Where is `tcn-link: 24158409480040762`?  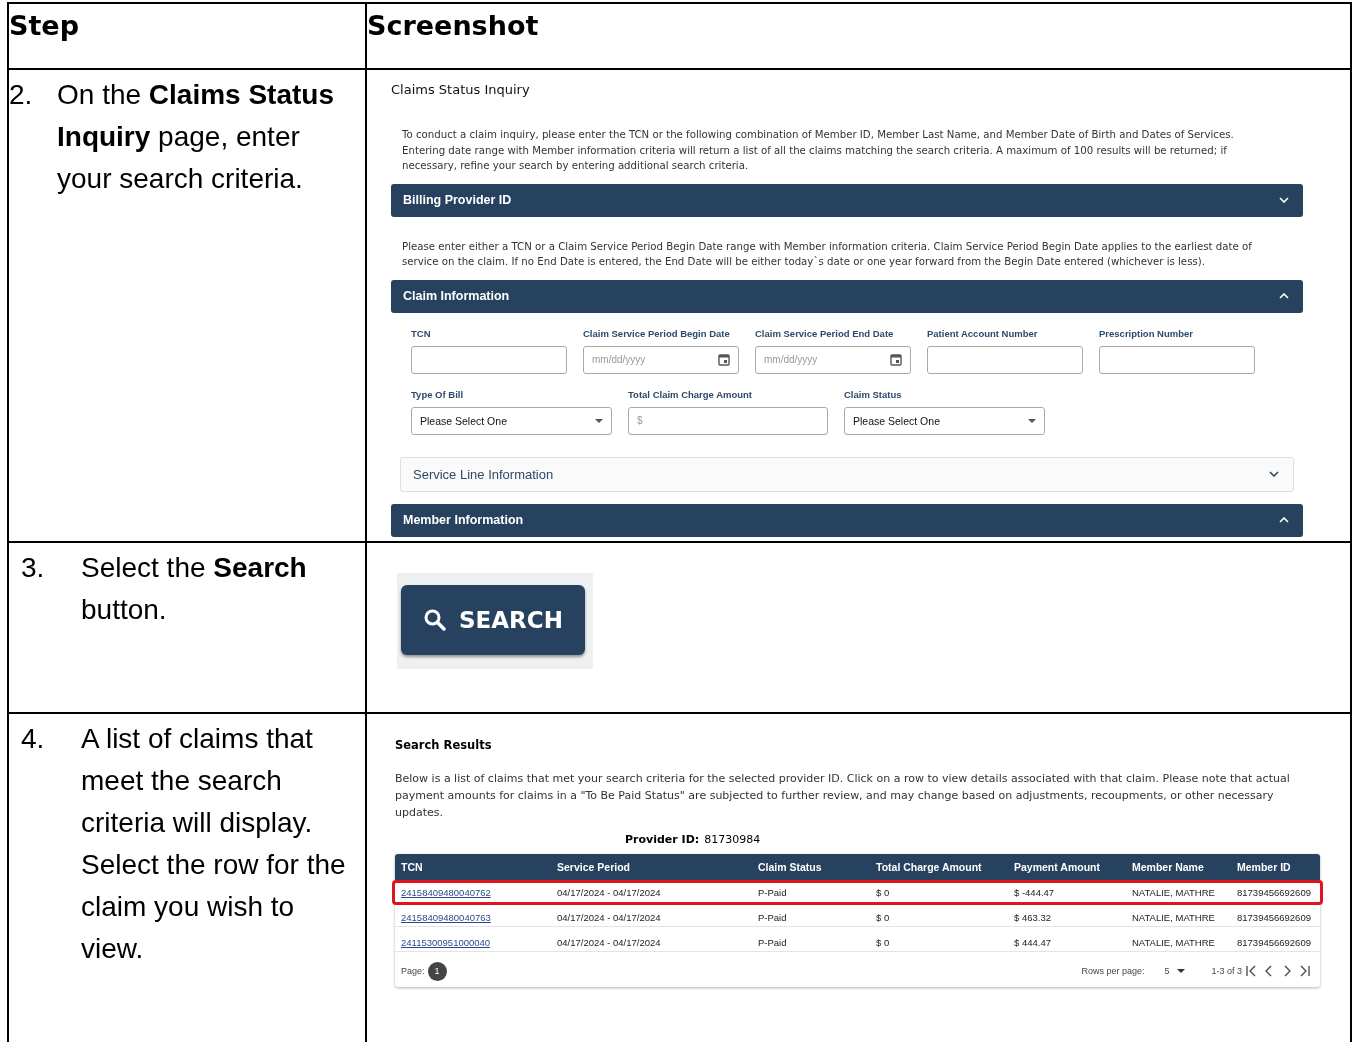 tcn-link: 24158409480040762 is located at coordinates (479, 892).